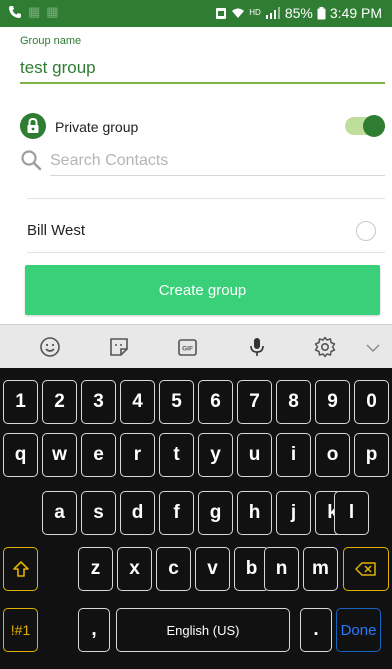  What do you see at coordinates (332, 455) in the screenshot?
I see `key: o` at bounding box center [332, 455].